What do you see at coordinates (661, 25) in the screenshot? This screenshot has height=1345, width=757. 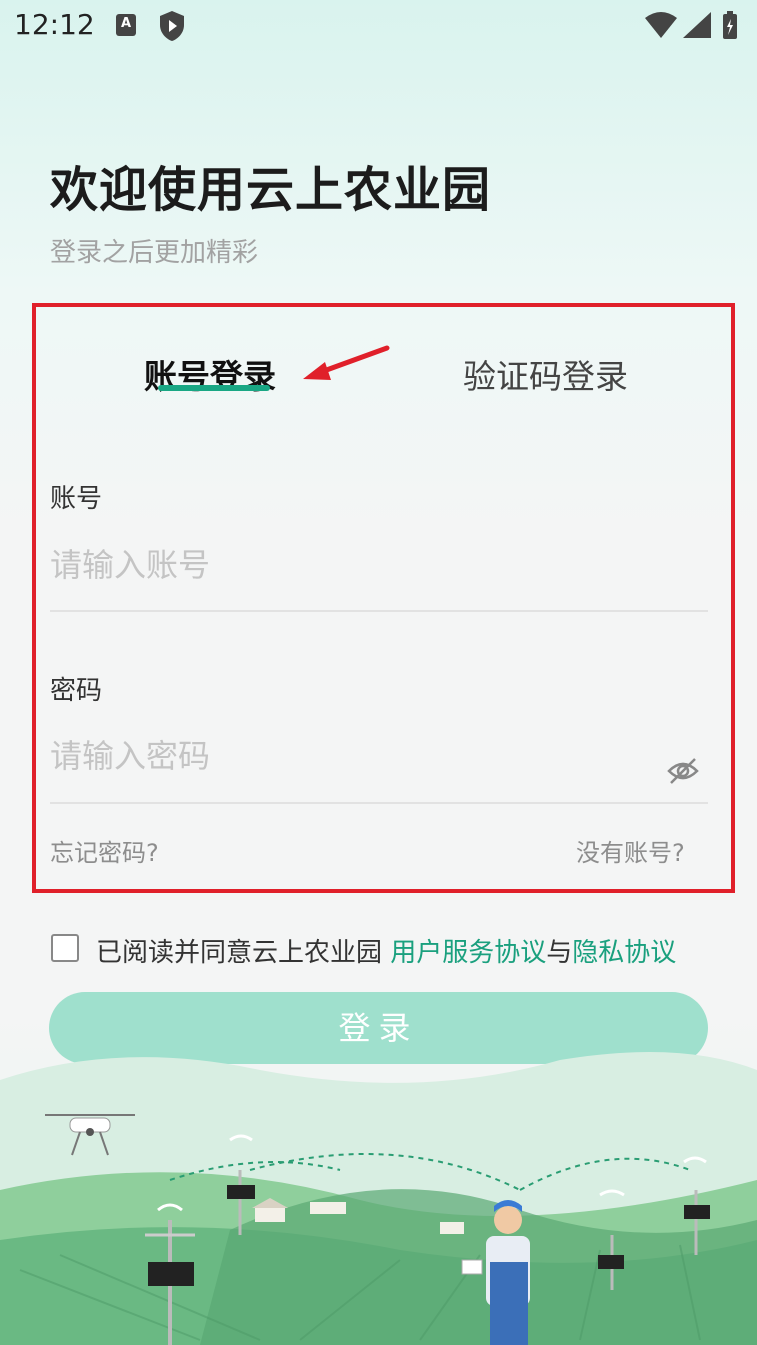 I see `wifi-icon` at bounding box center [661, 25].